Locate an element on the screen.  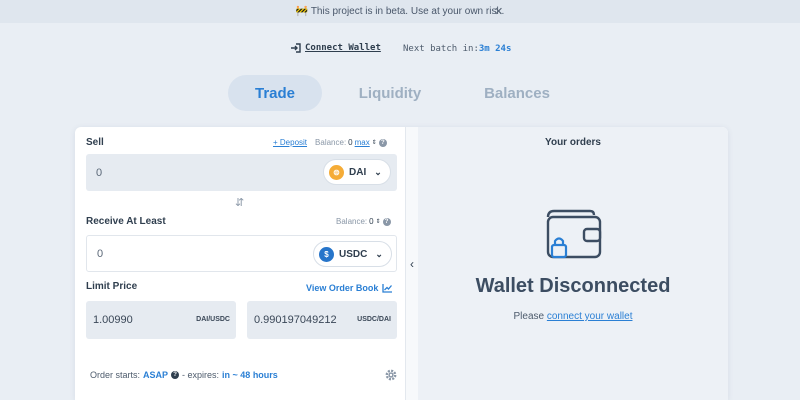
sell-balance-value: 0 is located at coordinates (350, 142).